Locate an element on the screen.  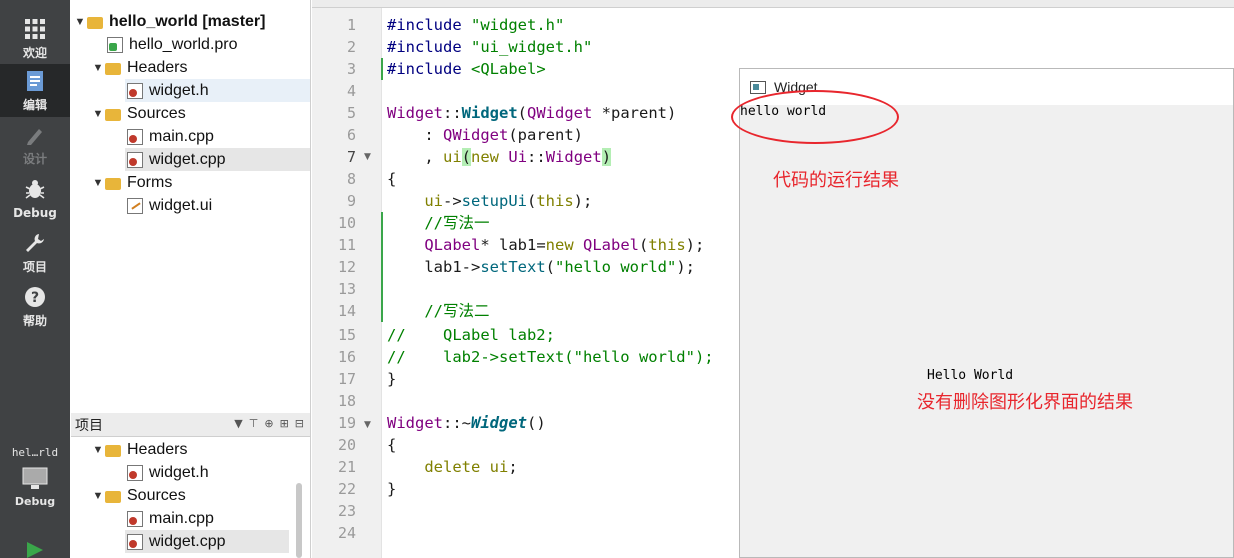
code-line: //写法二 is located at coordinates (457, 311).